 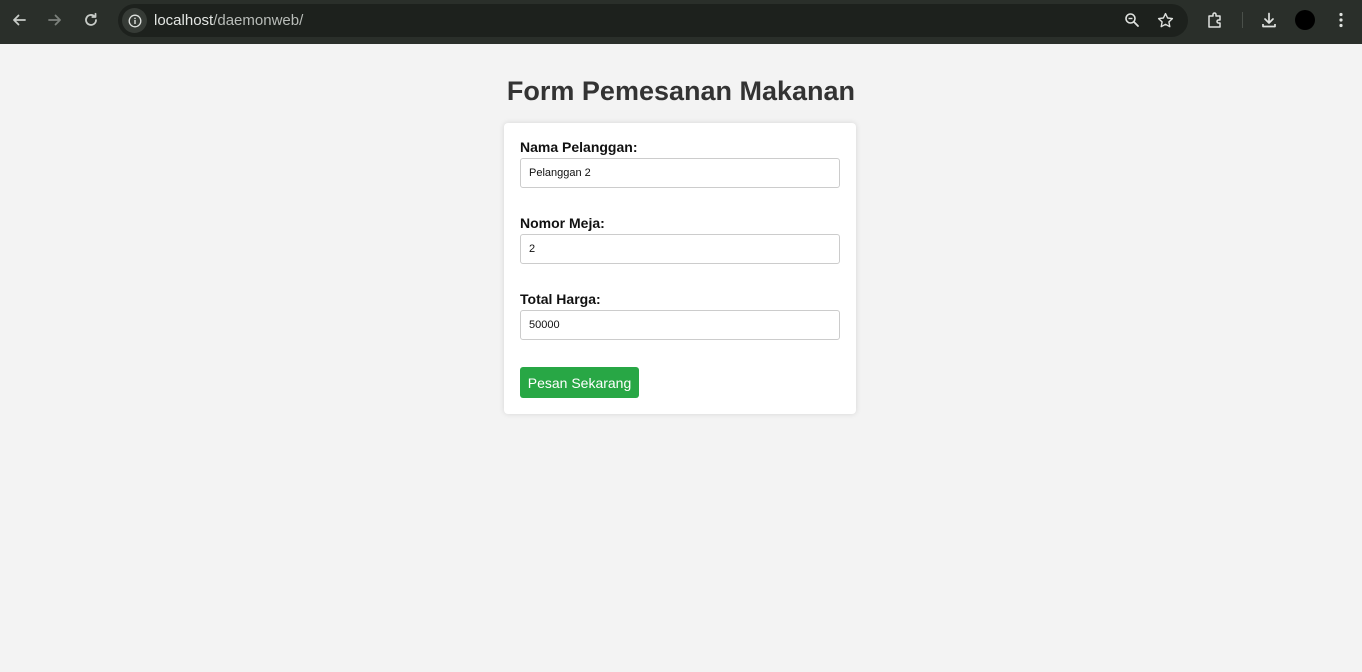 What do you see at coordinates (91, 20) in the screenshot?
I see `reload-icon` at bounding box center [91, 20].